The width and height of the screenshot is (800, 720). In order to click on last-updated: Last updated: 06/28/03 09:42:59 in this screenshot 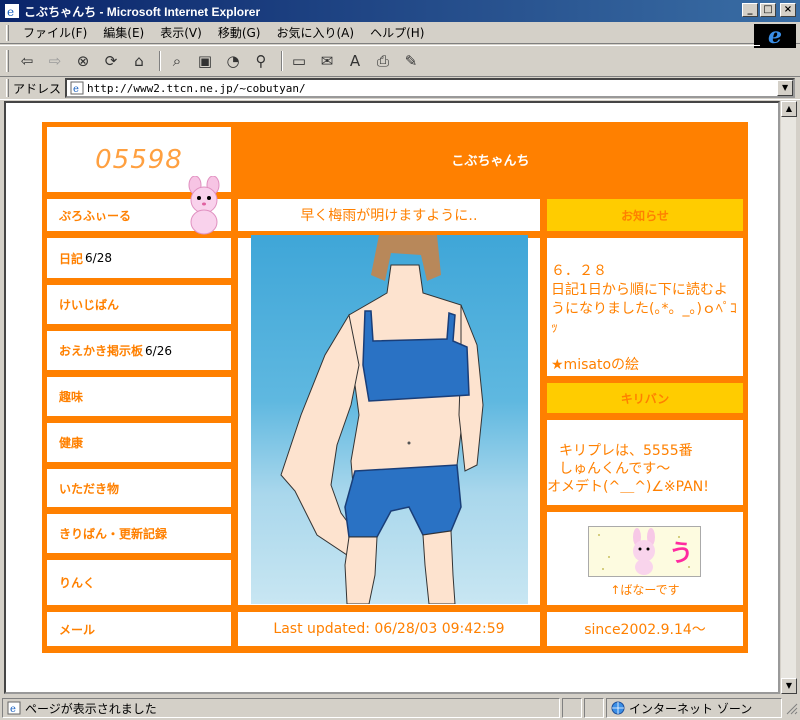, I will do `click(389, 629)`.